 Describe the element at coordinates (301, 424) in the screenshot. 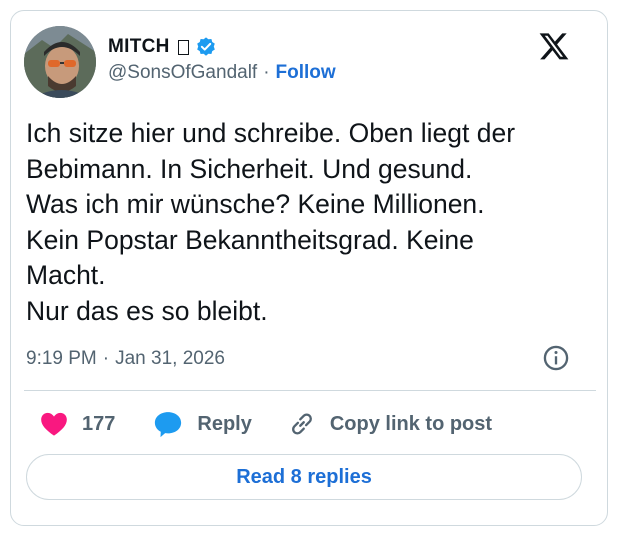

I see `link-icon` at that location.